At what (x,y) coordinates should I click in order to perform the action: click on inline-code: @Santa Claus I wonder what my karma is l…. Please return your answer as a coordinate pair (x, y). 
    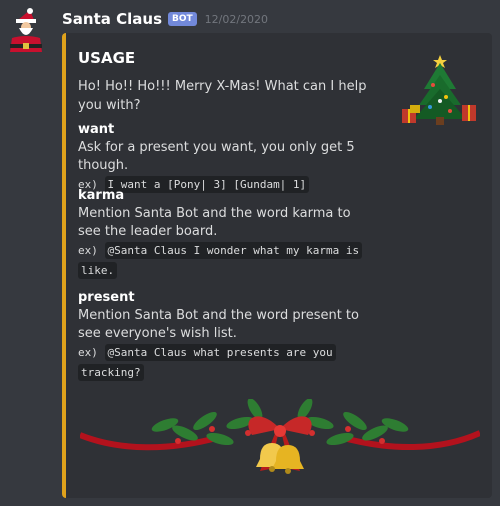
    Looking at the image, I should click on (220, 260).